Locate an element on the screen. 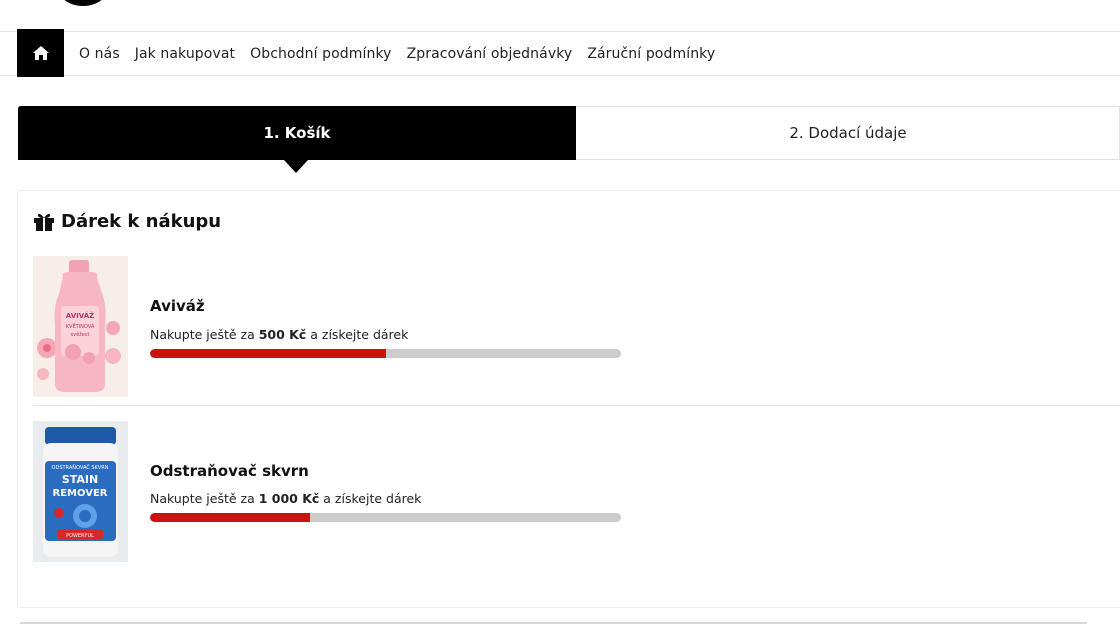  home-icon is located at coordinates (40, 53).